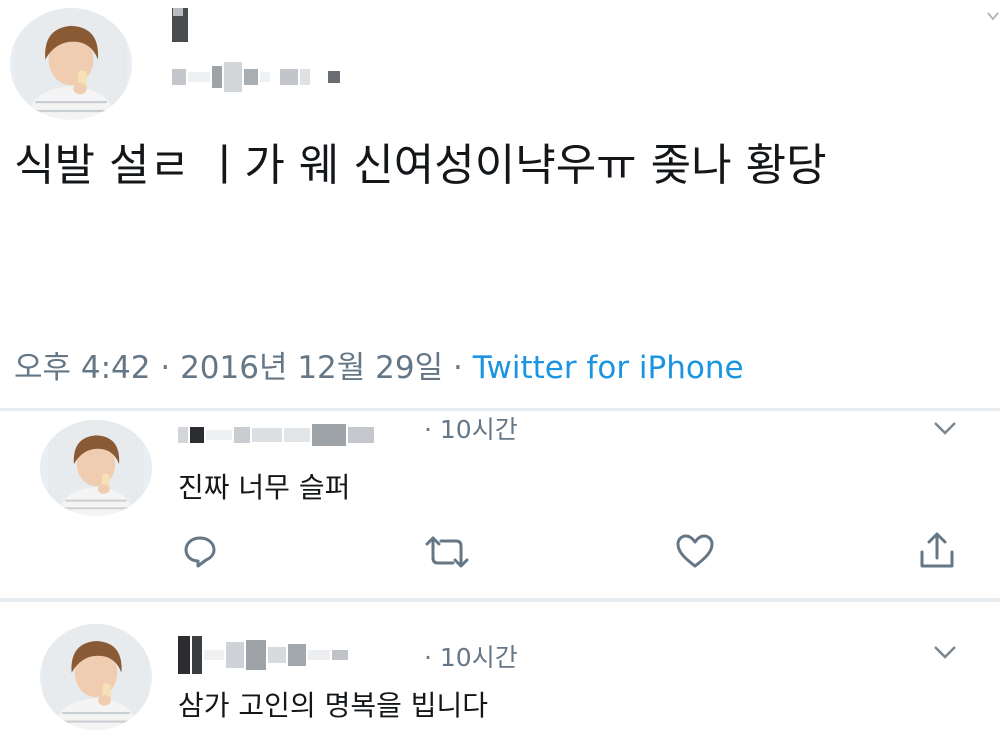  Describe the element at coordinates (608, 368) in the screenshot. I see `tweet-source-link: Twitter for iPhone` at that location.